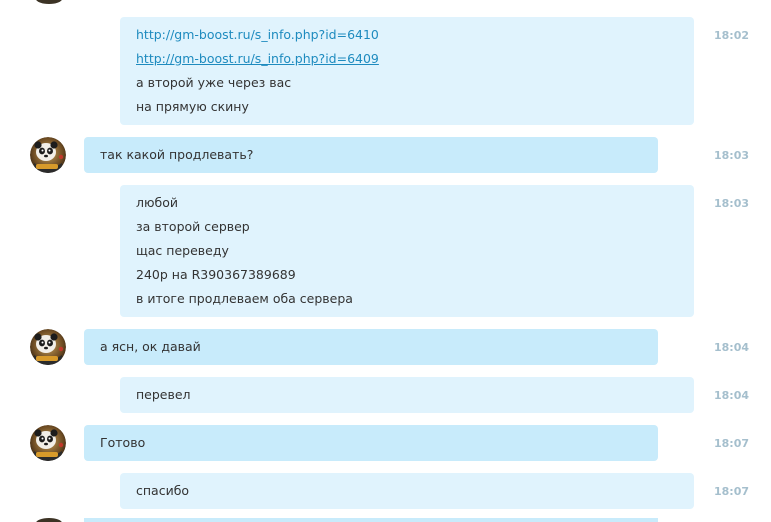 This screenshot has width=771, height=522. Describe the element at coordinates (407, 59) in the screenshot. I see `message-link: http://gm-boost.ru/s_info.php?id=6409` at that location.